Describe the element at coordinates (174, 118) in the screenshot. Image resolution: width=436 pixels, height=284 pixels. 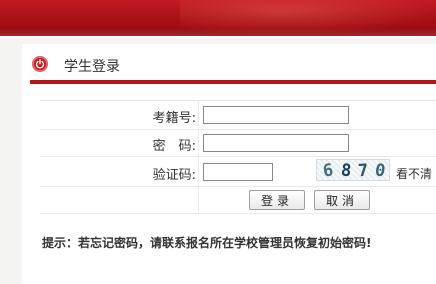
I see `exam-id-label: 考籍号:` at that location.